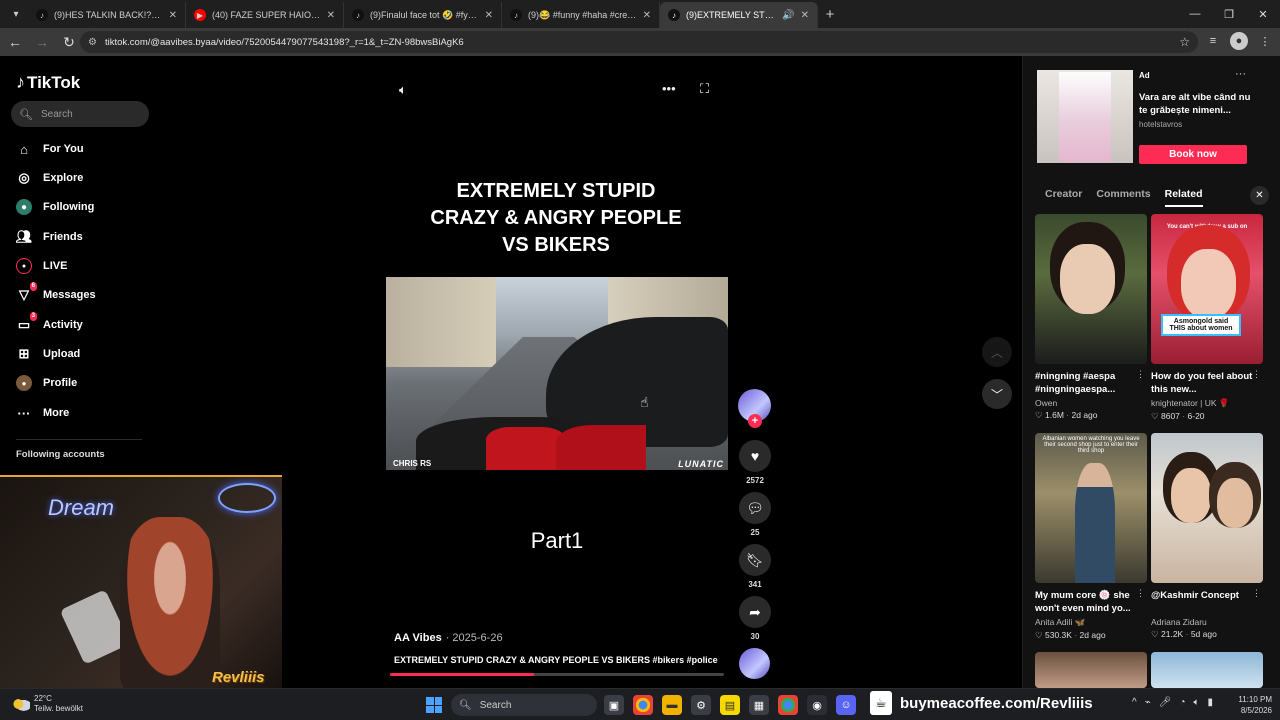  Describe the element at coordinates (817, 705) in the screenshot. I see `obs-icon: ◉` at that location.